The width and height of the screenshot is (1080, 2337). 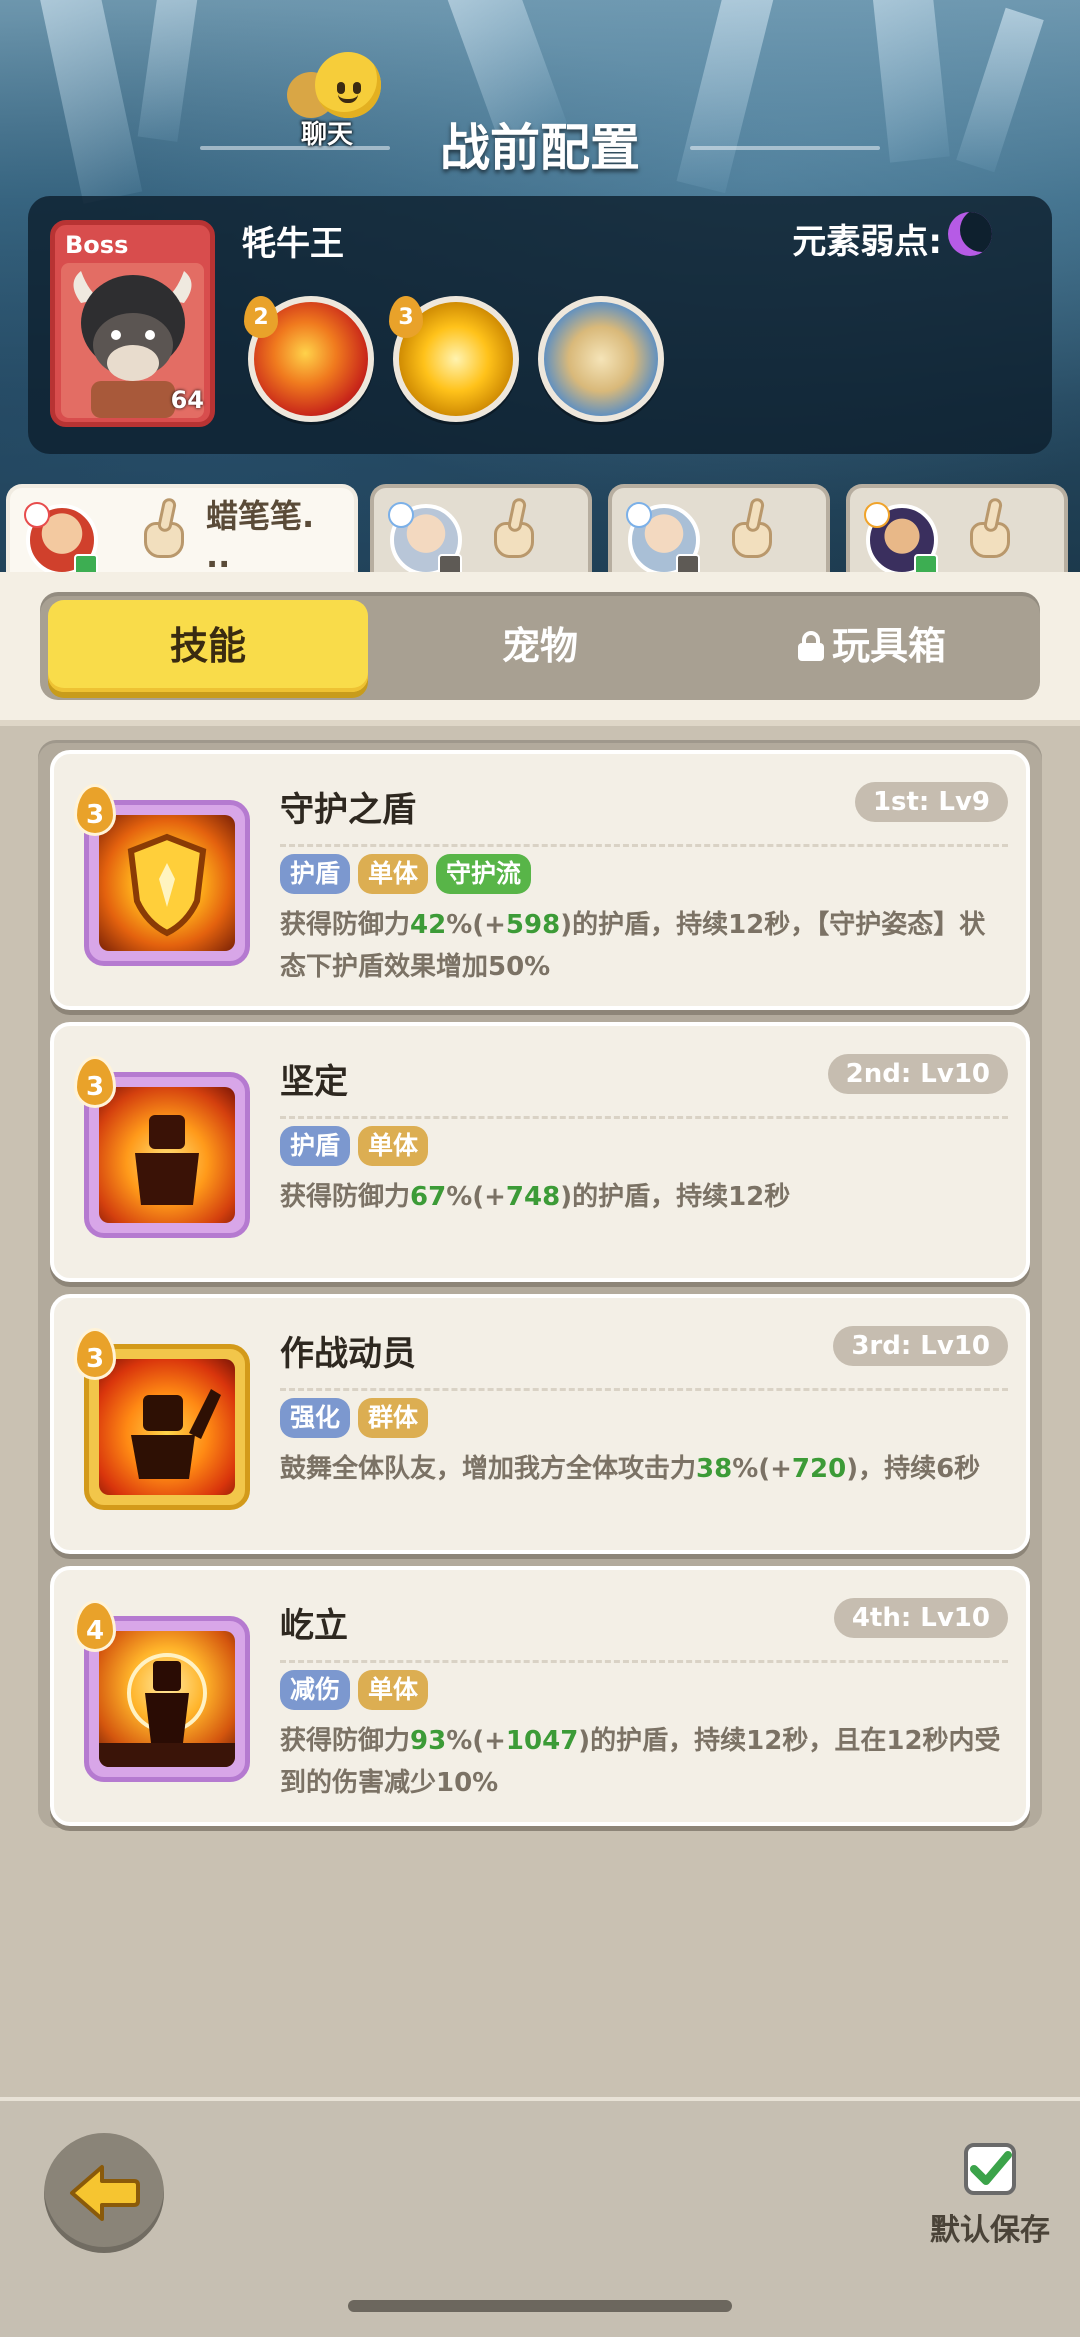 I want to click on lock-icon, so click(x=810, y=646).